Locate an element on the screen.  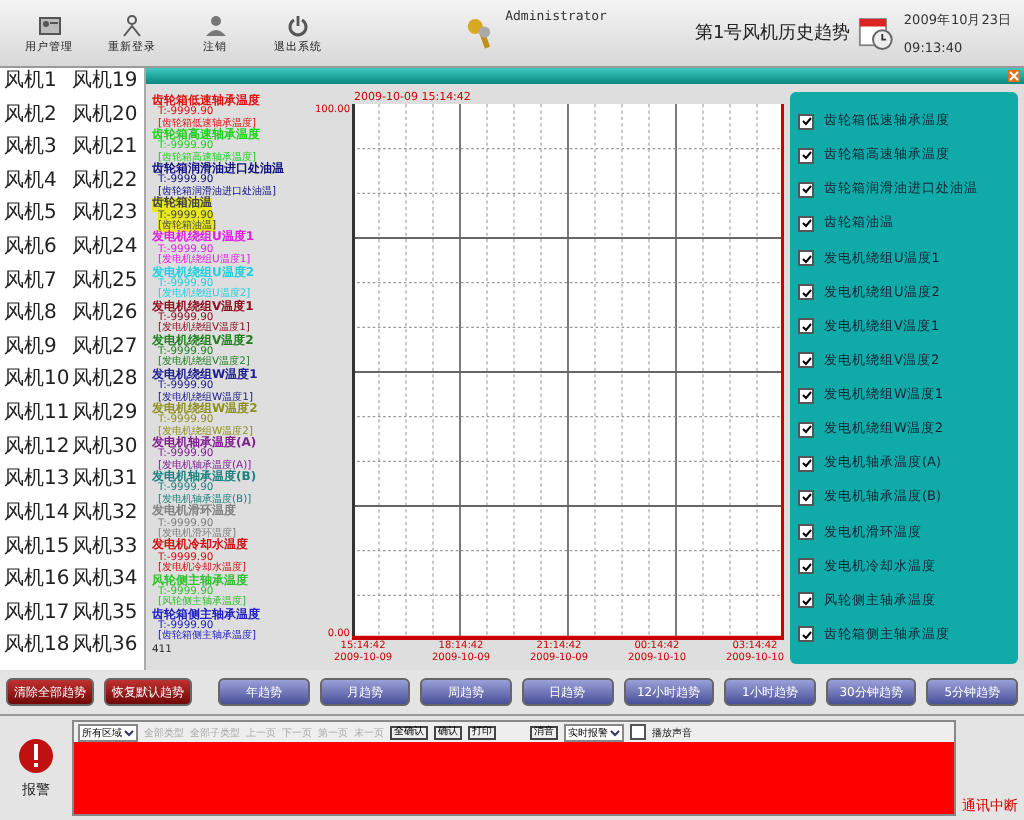
turbine-item: 风机13 is located at coordinates (38, 485).